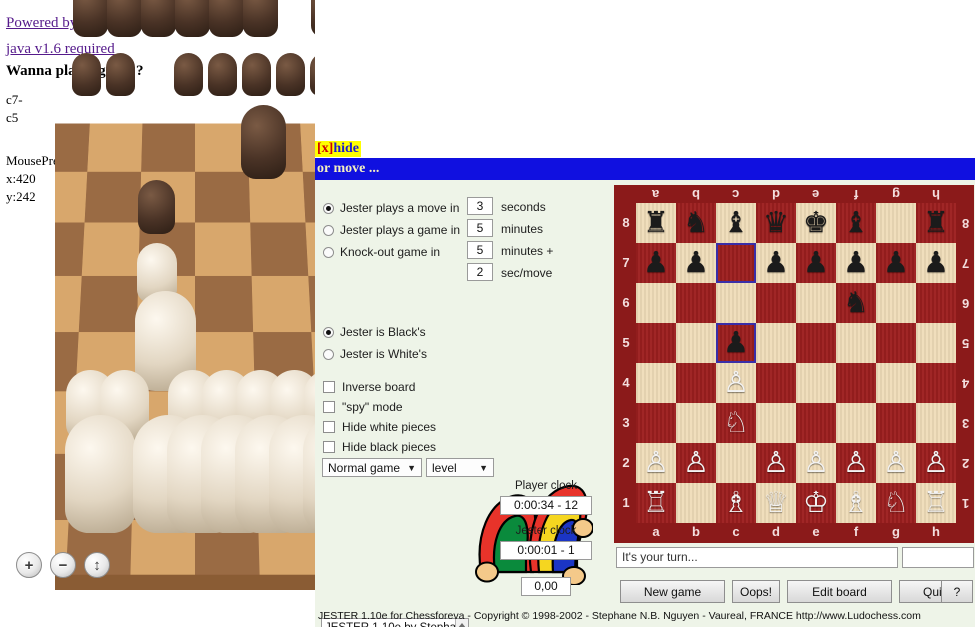  What do you see at coordinates (816, 343) in the screenshot?
I see `board-square-e5` at bounding box center [816, 343].